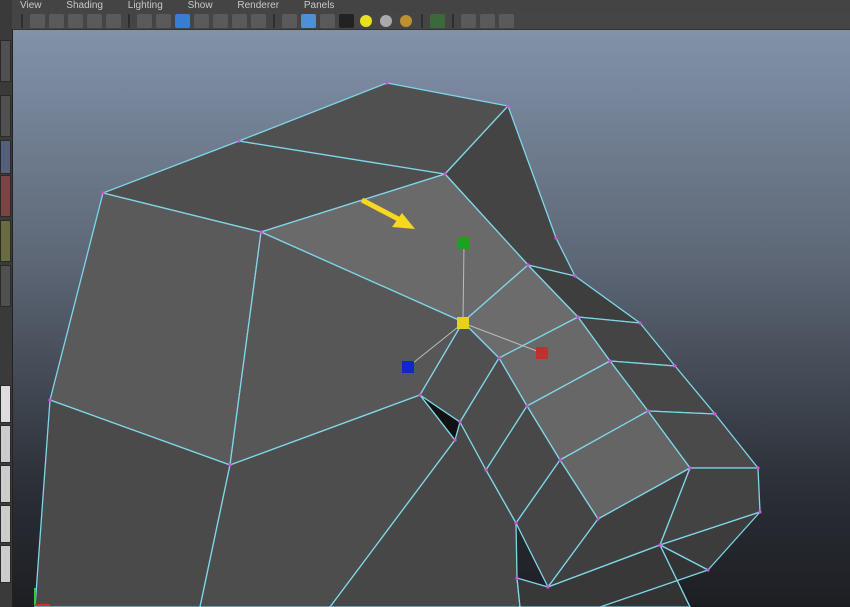  I want to click on shadows-icon, so click(406, 20).